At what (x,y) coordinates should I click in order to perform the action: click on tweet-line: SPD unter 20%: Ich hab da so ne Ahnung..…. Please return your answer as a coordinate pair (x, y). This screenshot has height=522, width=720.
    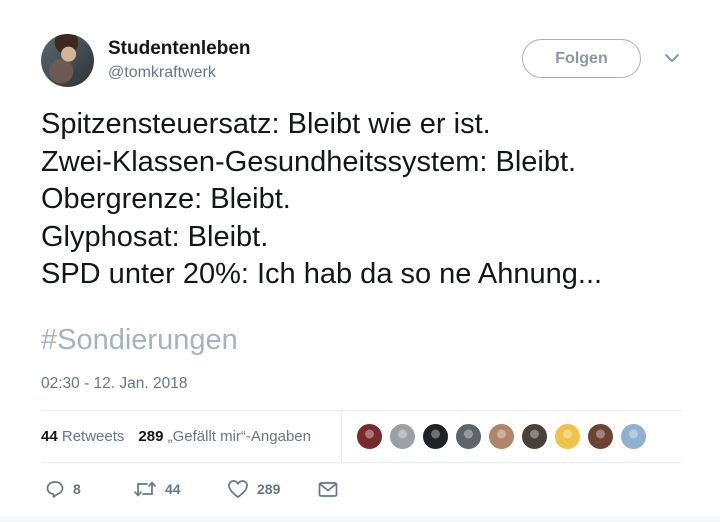
    Looking at the image, I should click on (322, 274).